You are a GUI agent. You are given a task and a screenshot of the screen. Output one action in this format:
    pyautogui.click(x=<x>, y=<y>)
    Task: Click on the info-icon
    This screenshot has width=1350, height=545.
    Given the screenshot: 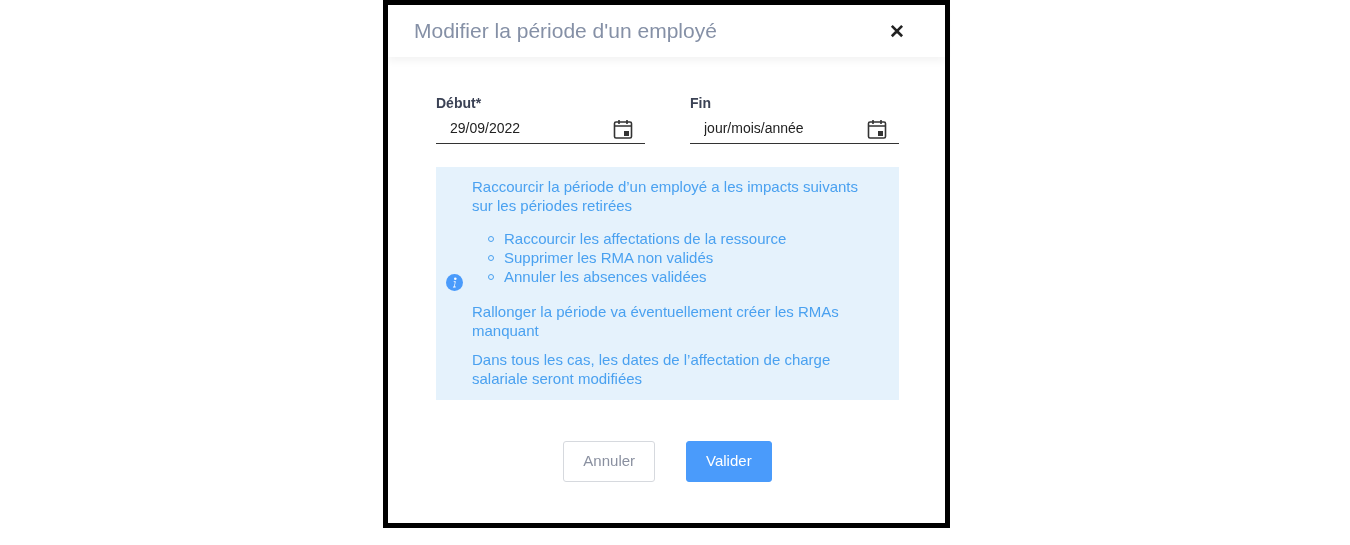 What is the action you would take?
    pyautogui.click(x=454, y=282)
    